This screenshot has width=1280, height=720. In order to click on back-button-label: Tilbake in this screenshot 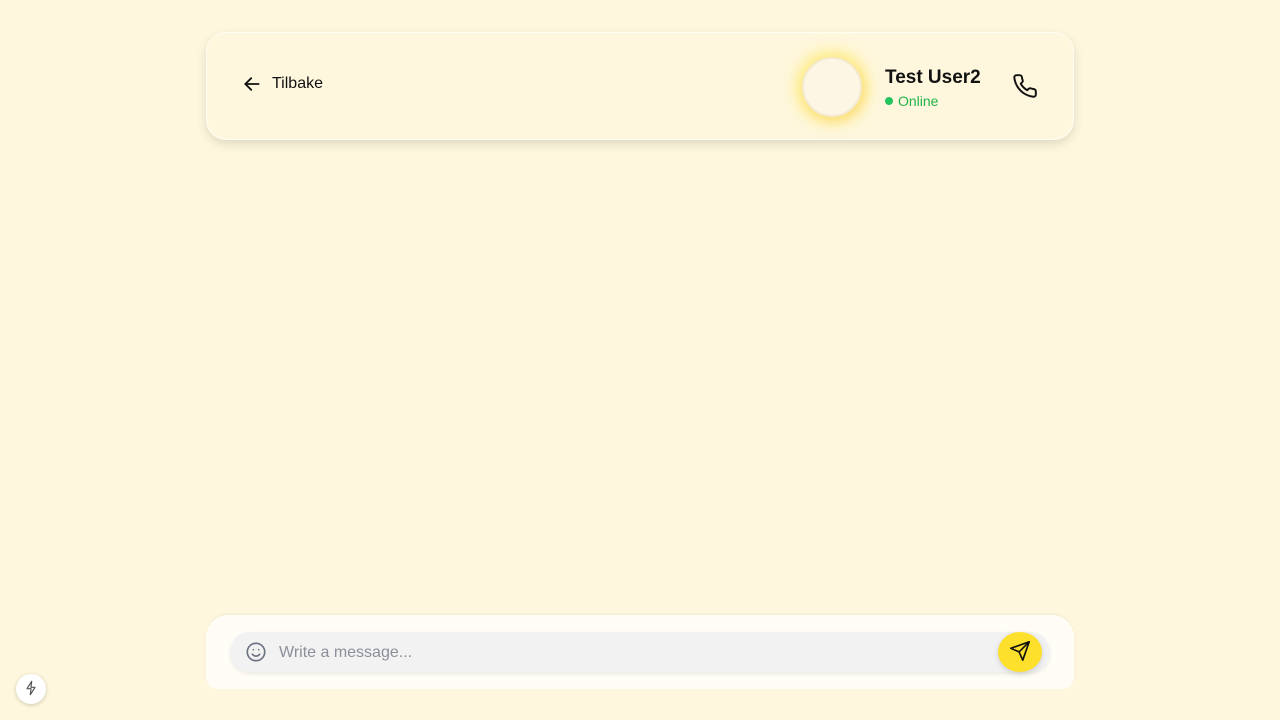, I will do `click(297, 83)`.